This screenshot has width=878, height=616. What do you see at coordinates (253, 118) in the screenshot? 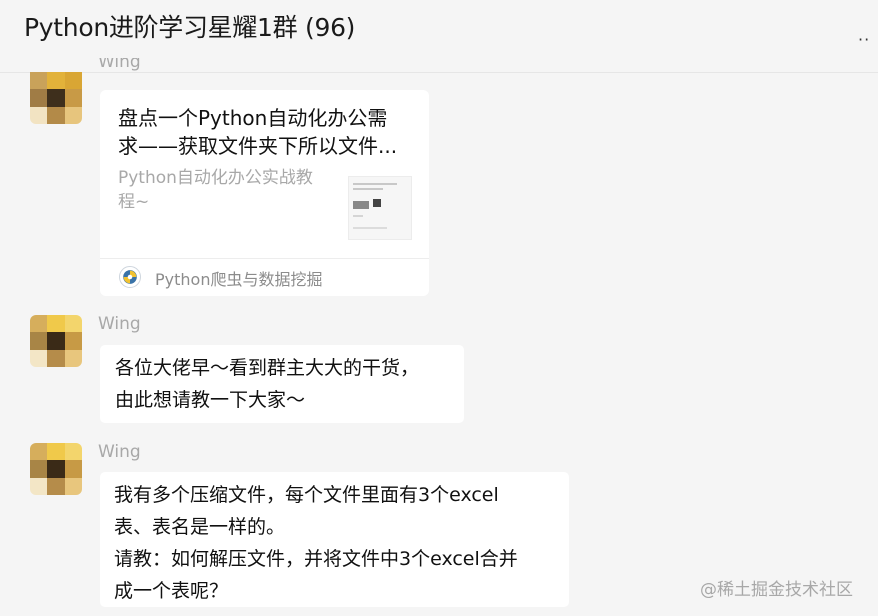
I see `card-title-line: 盘点一个Python自动化办公需` at bounding box center [253, 118].